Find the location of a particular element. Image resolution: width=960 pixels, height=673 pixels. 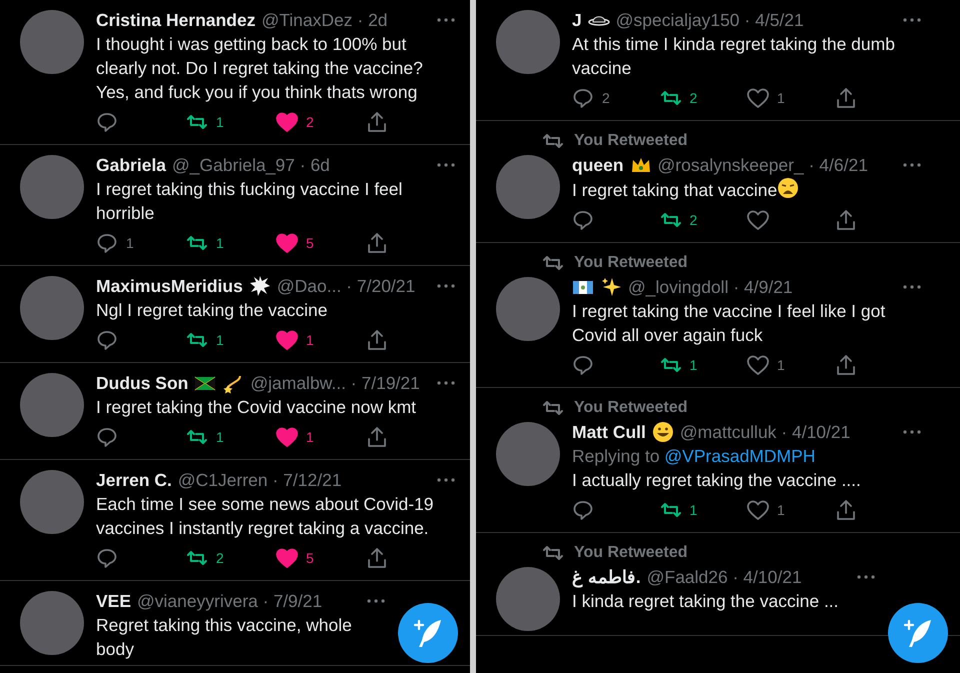

tweet-text: Regret taking this vaccine, whole body is located at coordinates (224, 637).